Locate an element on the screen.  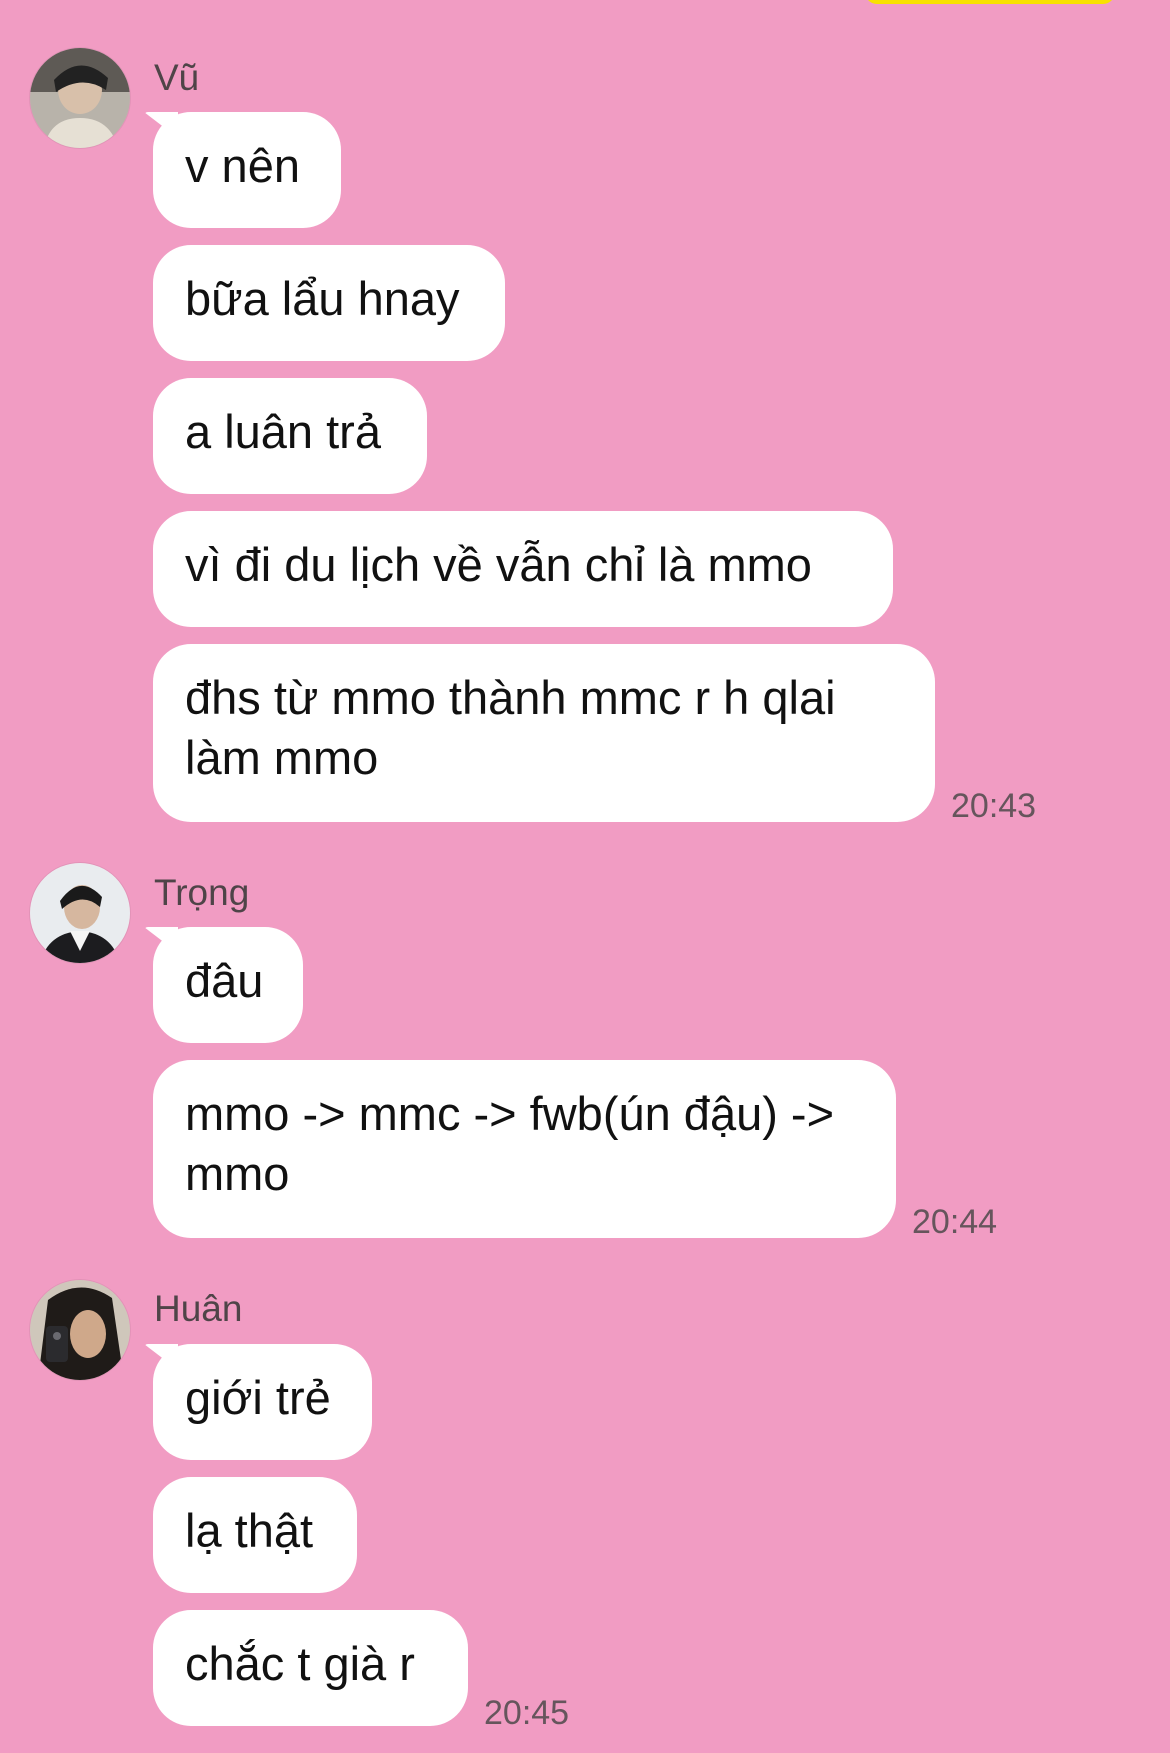
avatar-huan-icon is located at coordinates (80, 1330).